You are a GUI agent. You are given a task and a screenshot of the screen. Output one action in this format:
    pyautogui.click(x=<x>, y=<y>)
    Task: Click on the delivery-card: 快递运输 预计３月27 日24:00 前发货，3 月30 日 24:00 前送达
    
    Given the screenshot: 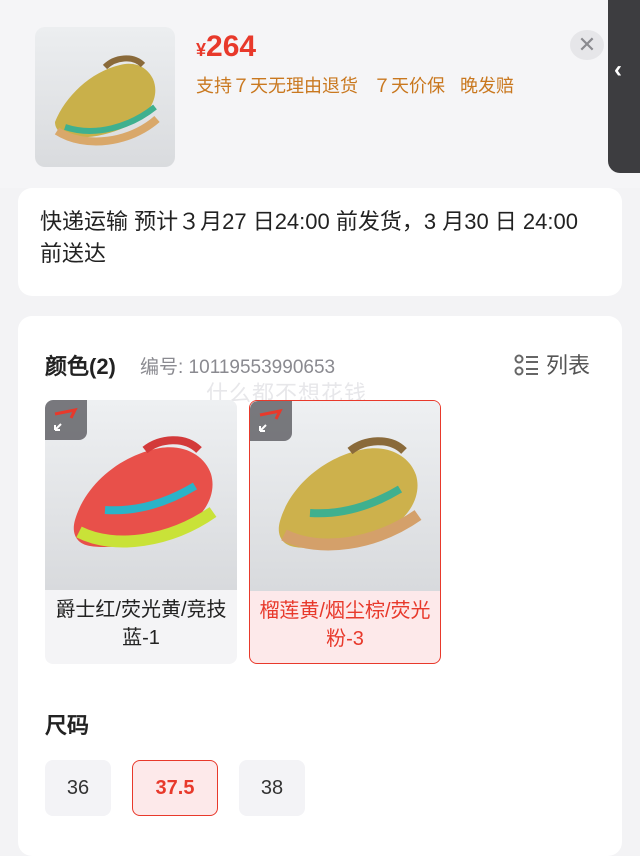 What is the action you would take?
    pyautogui.click(x=320, y=242)
    